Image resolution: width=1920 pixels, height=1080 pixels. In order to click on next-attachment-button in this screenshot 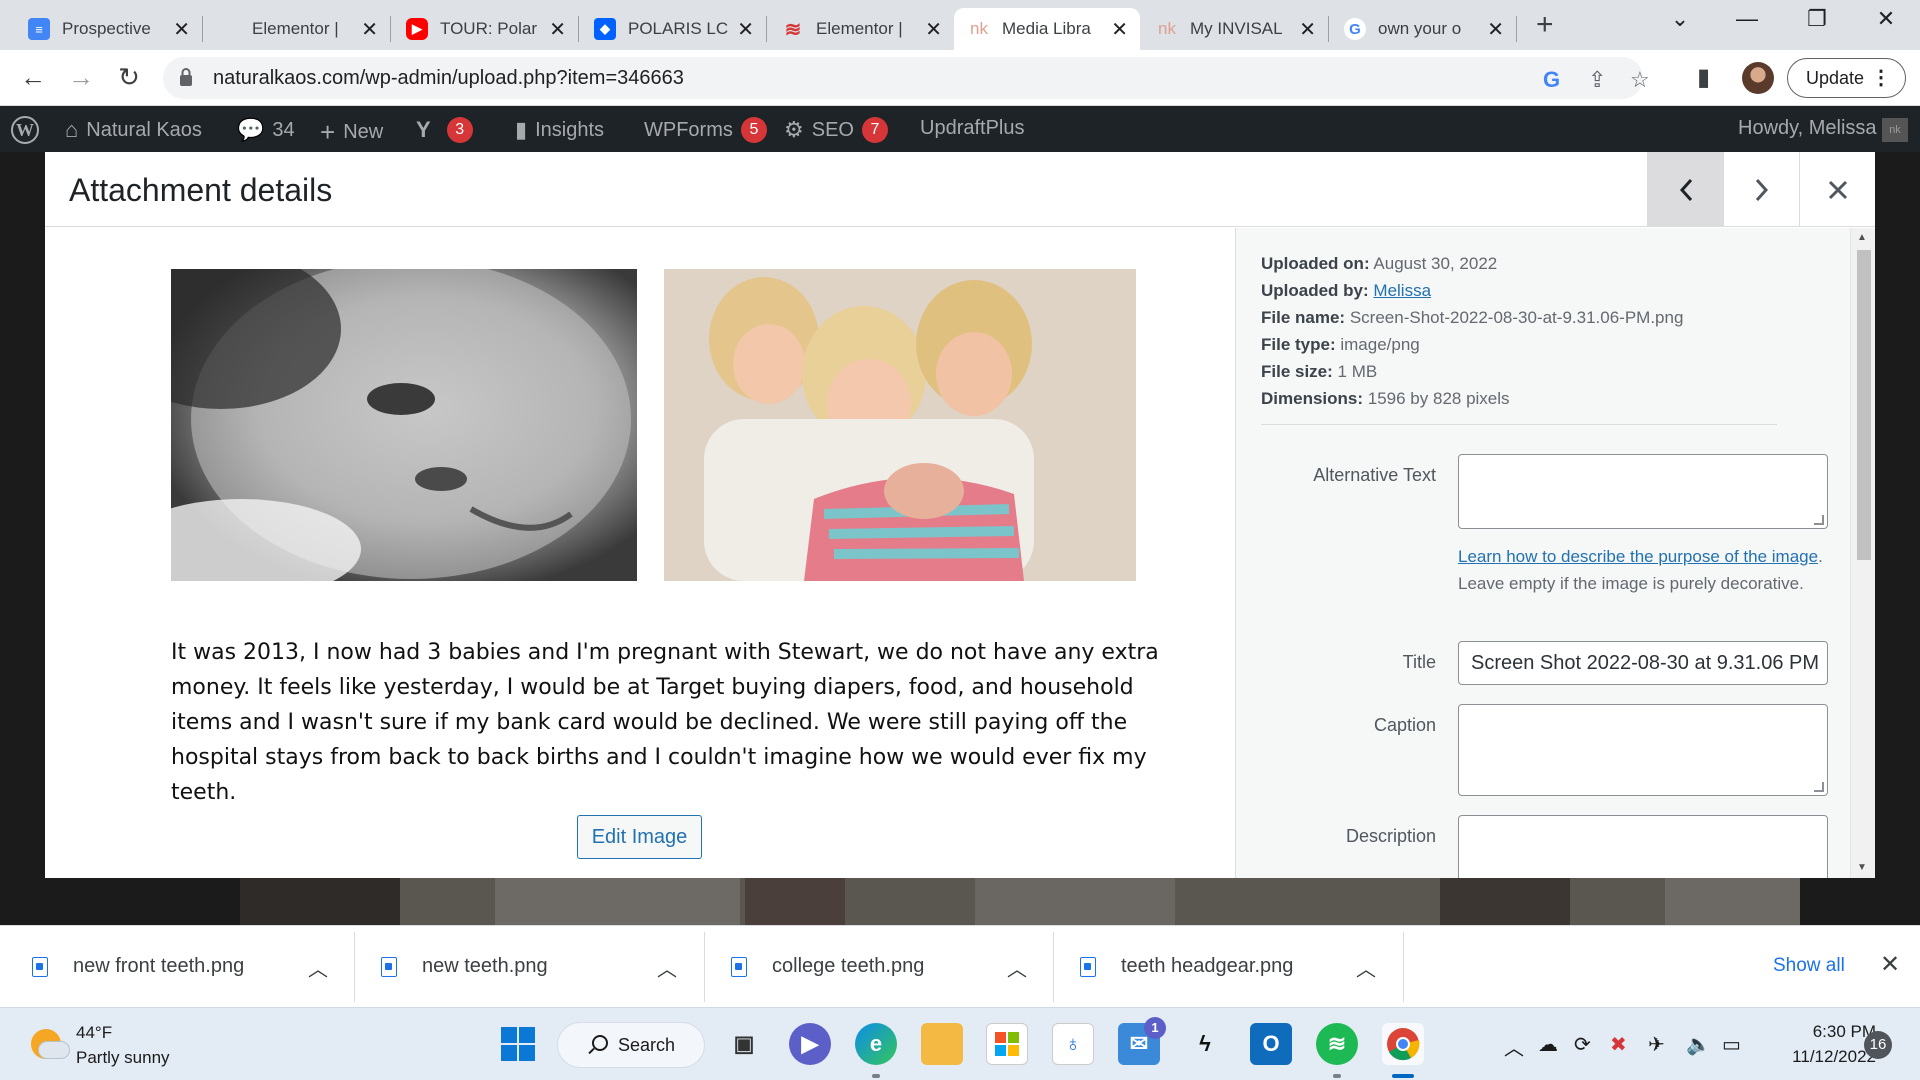, I will do `click(1761, 189)`.